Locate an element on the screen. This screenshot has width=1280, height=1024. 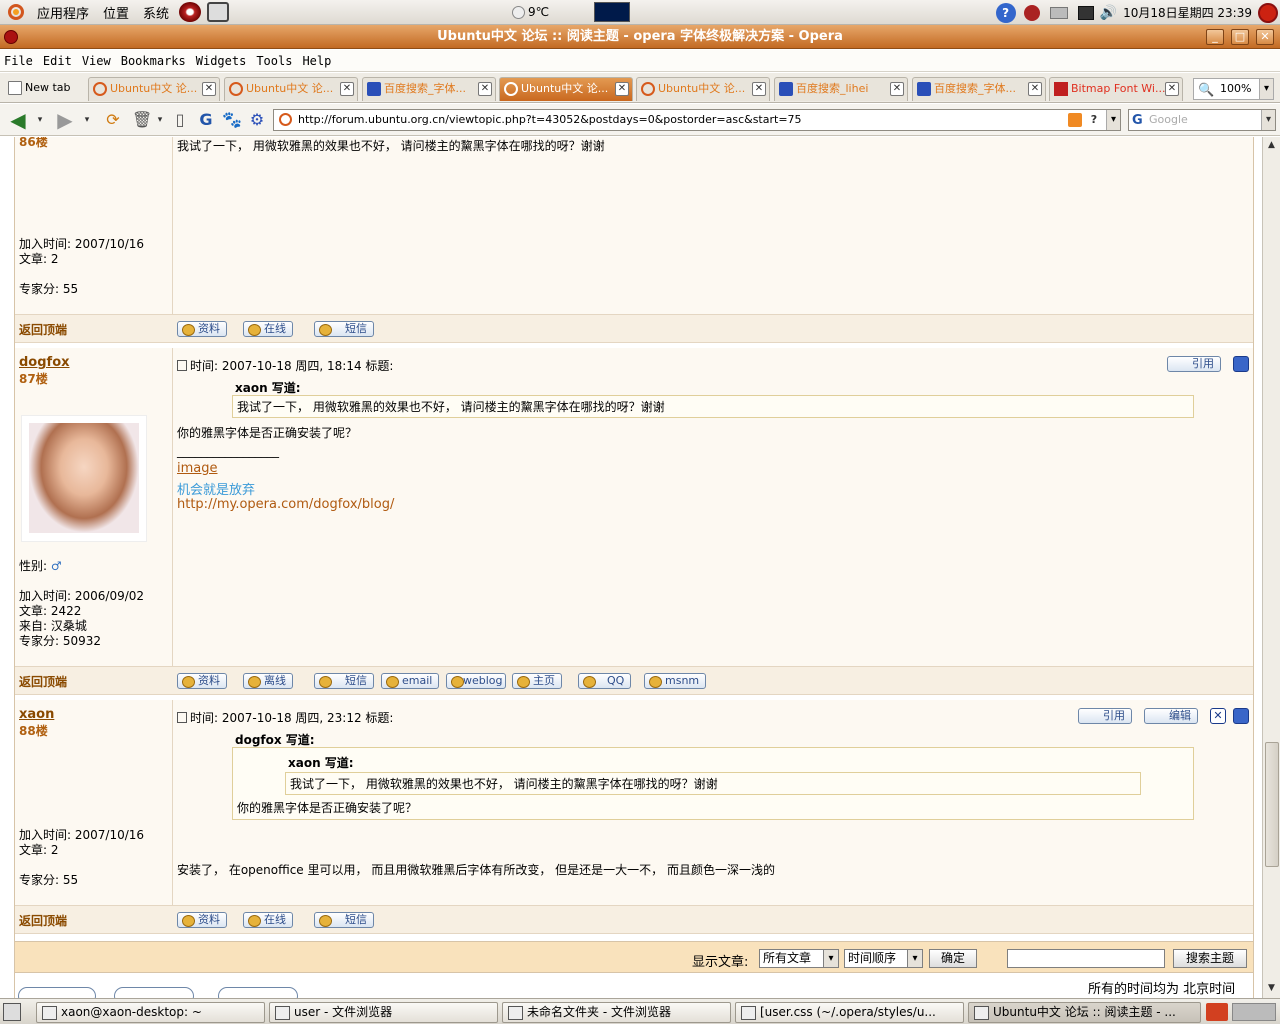
confirm-button: 确定 is located at coordinates (953, 958).